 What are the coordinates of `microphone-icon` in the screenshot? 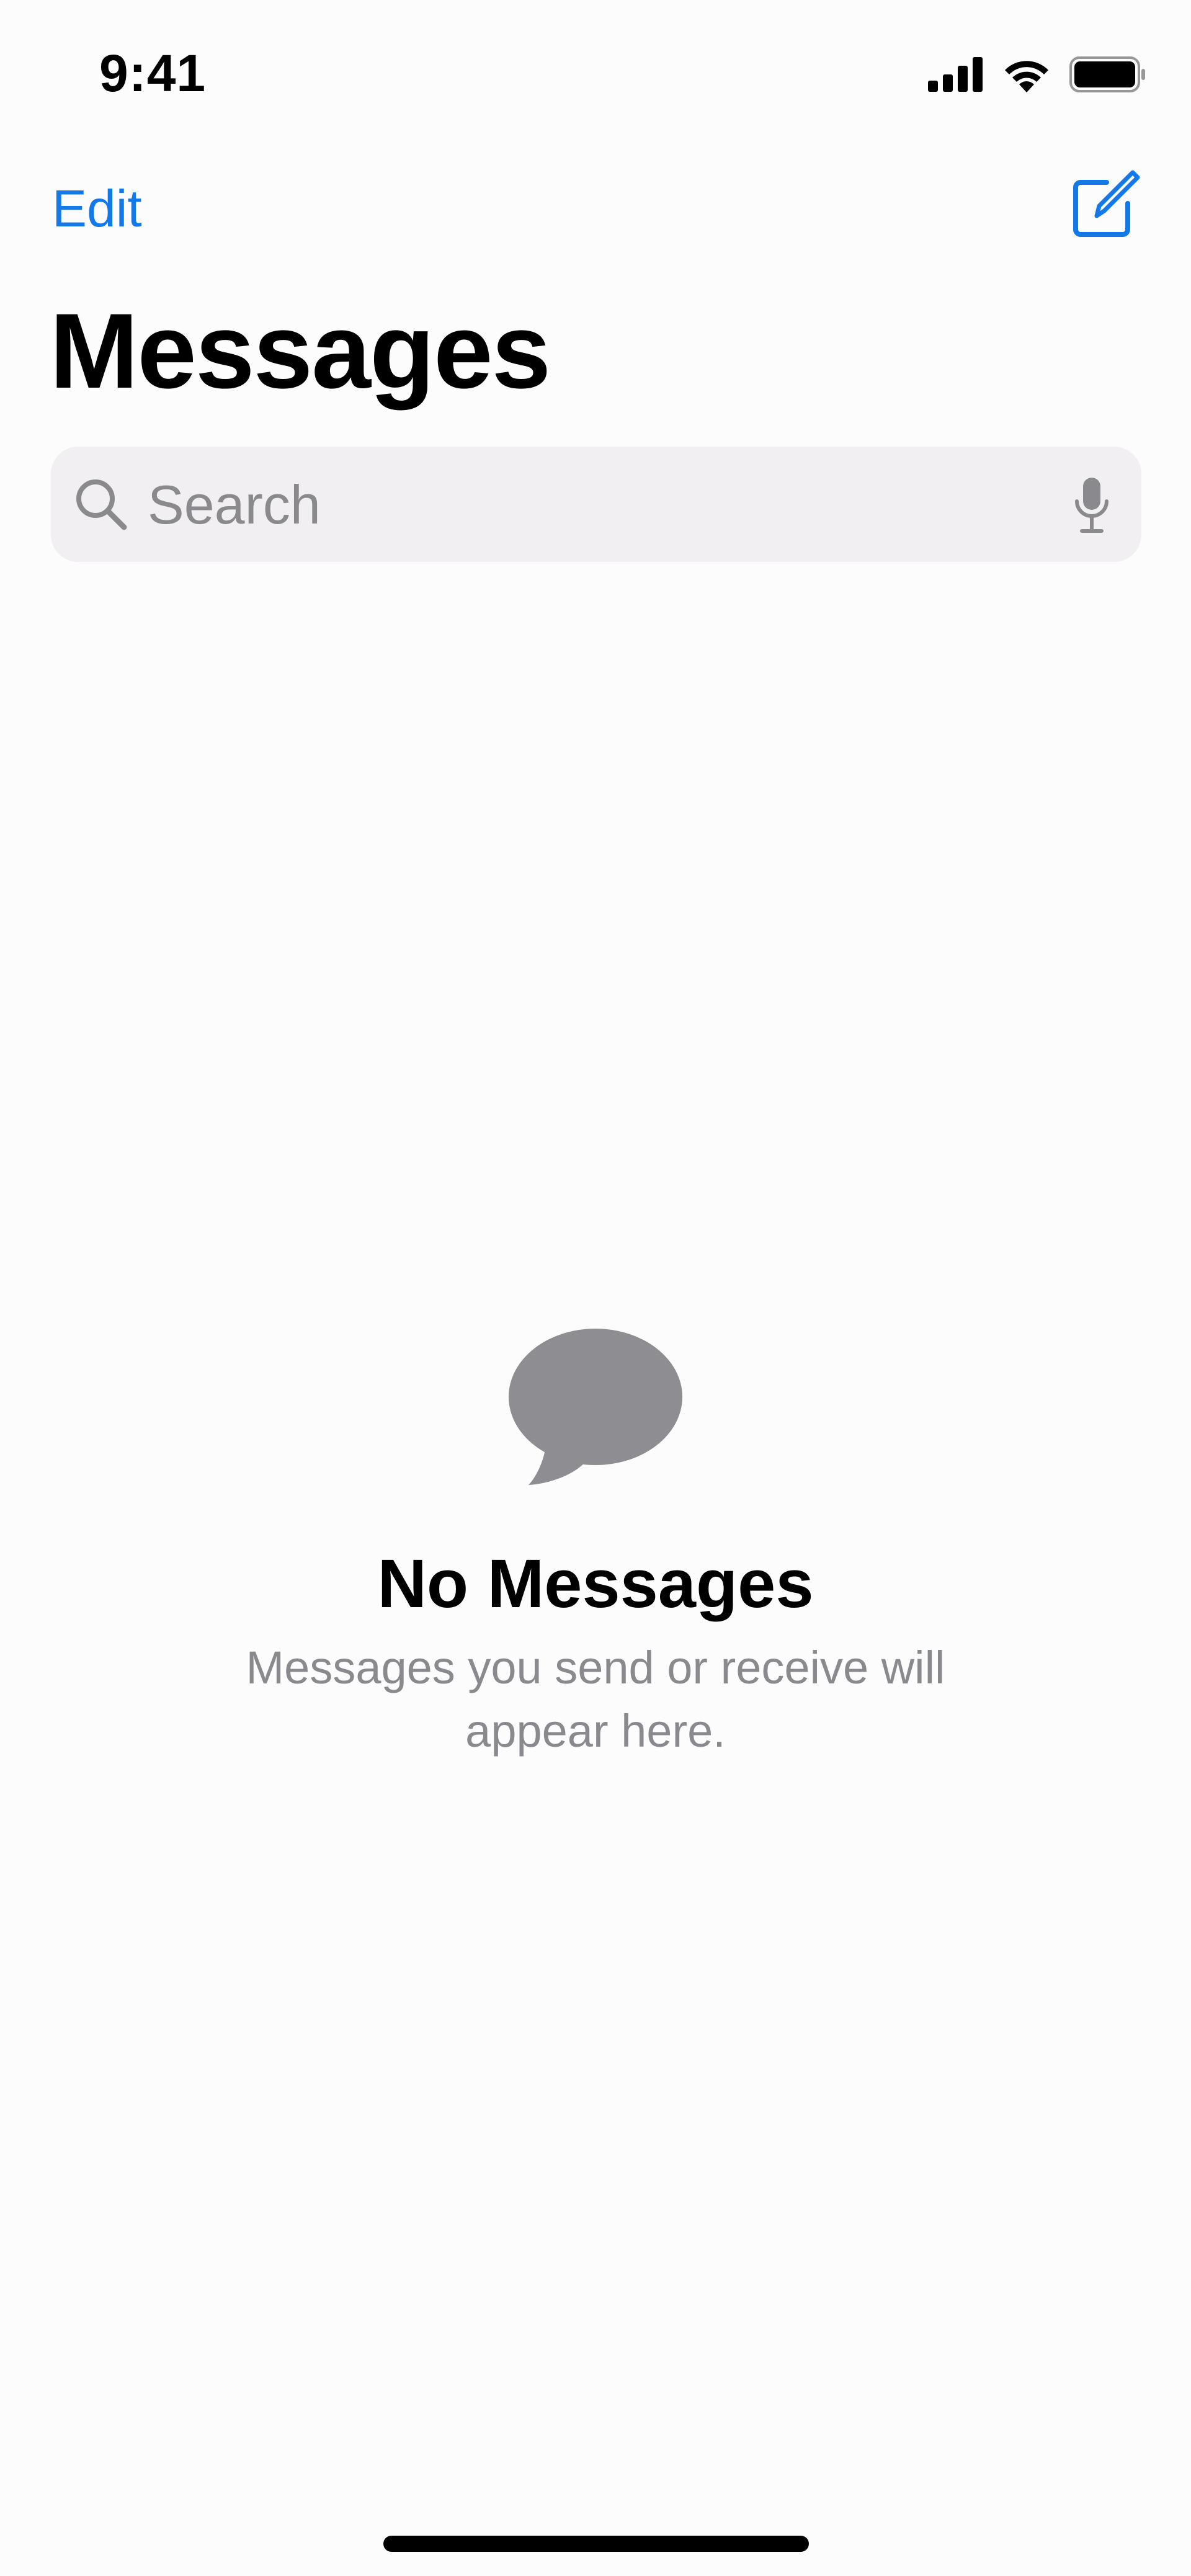 It's located at (1091, 505).